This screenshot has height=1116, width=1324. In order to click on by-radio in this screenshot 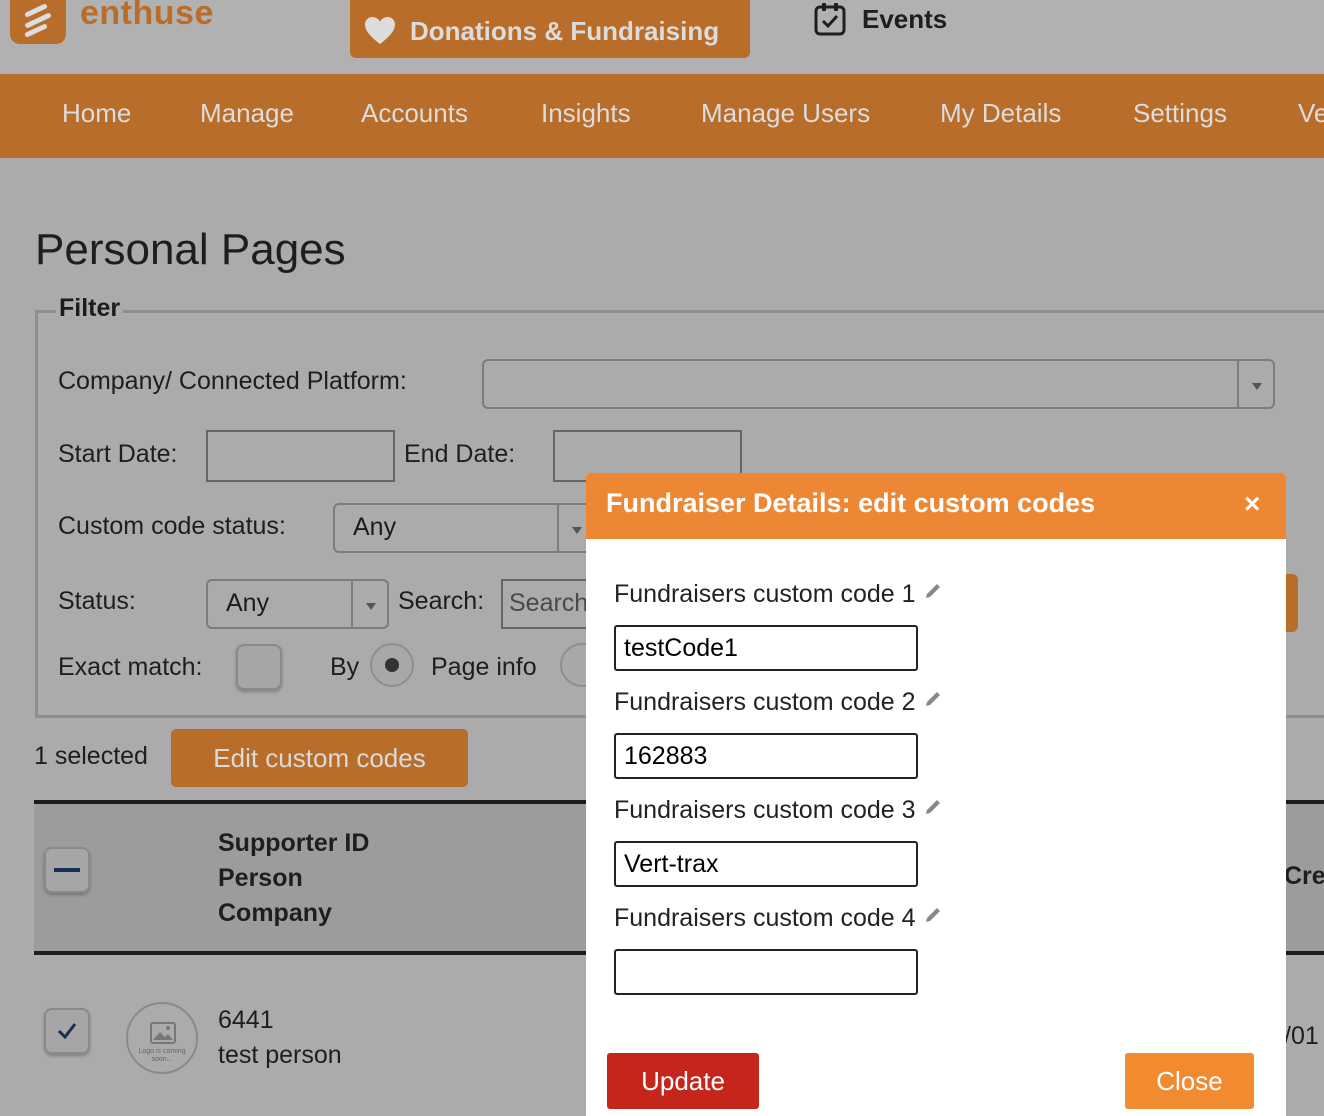, I will do `click(392, 665)`.